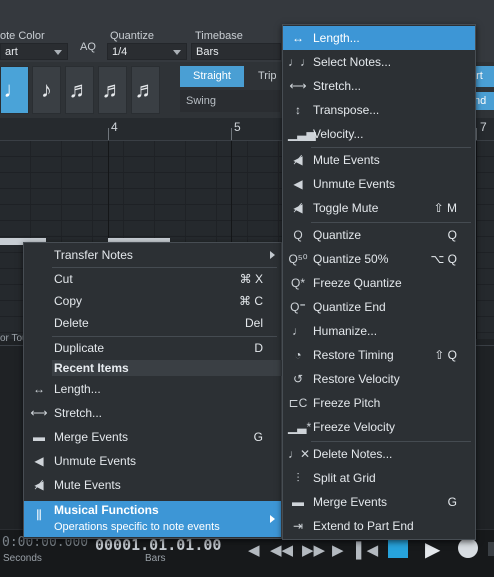 The image size is (494, 577). I want to click on ruler-mark-4: 4, so click(114, 127).